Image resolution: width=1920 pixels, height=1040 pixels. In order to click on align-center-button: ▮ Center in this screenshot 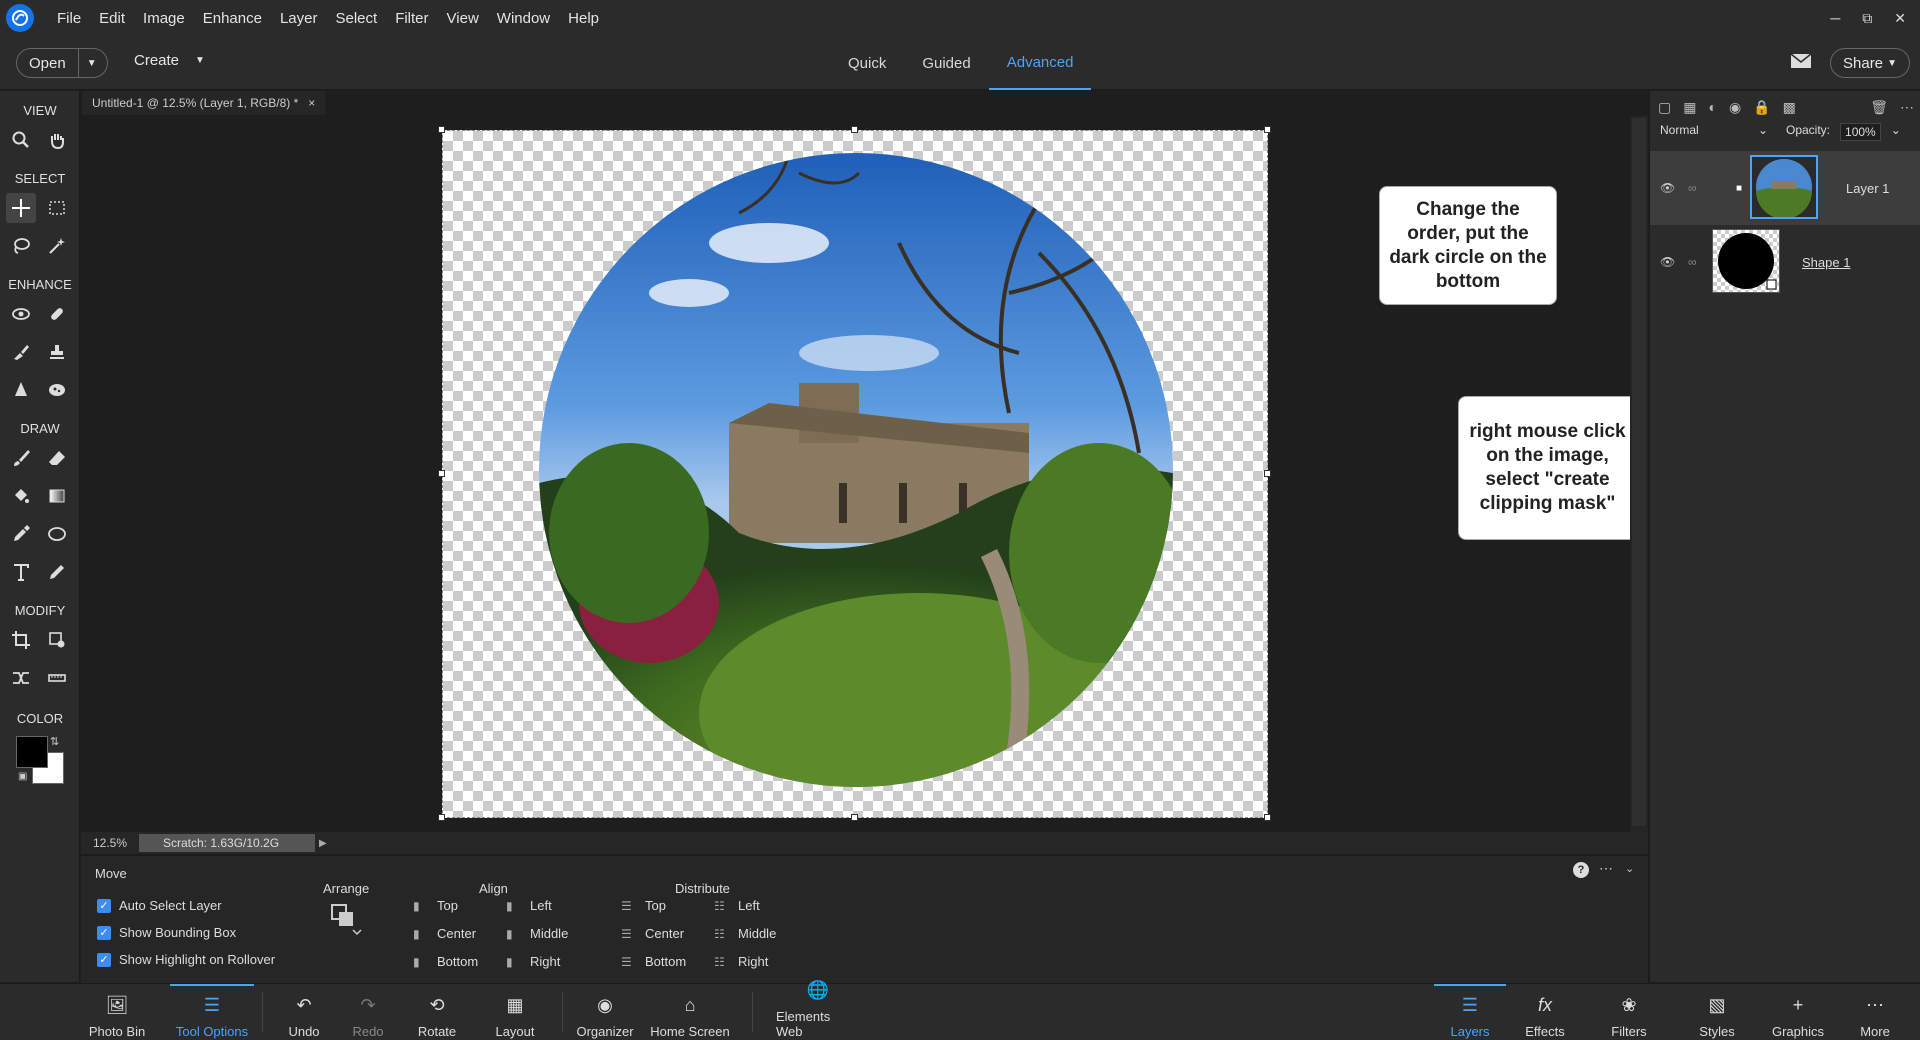, I will do `click(444, 933)`.